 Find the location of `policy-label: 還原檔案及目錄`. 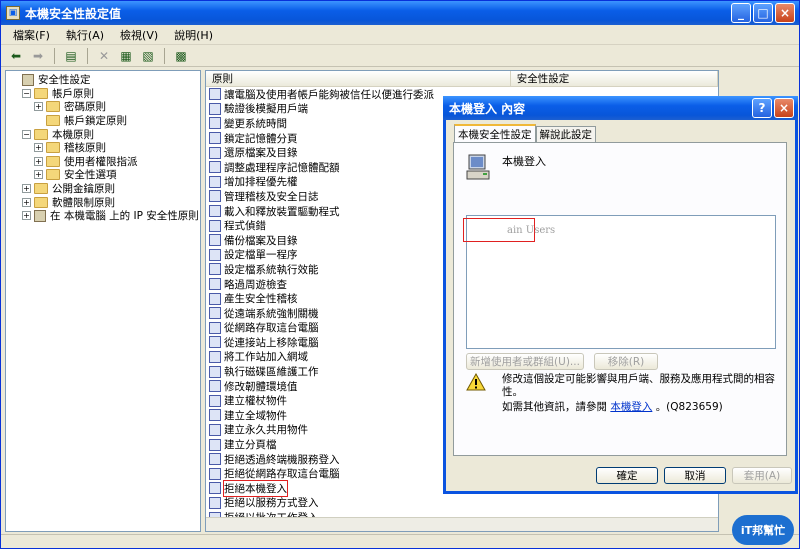

policy-label: 還原檔案及目錄 is located at coordinates (261, 153).